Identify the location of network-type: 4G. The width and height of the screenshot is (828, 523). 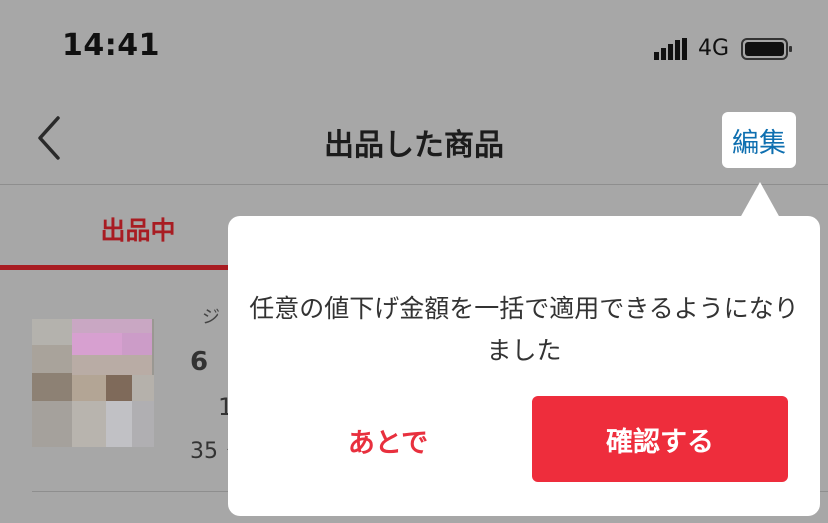
(714, 48).